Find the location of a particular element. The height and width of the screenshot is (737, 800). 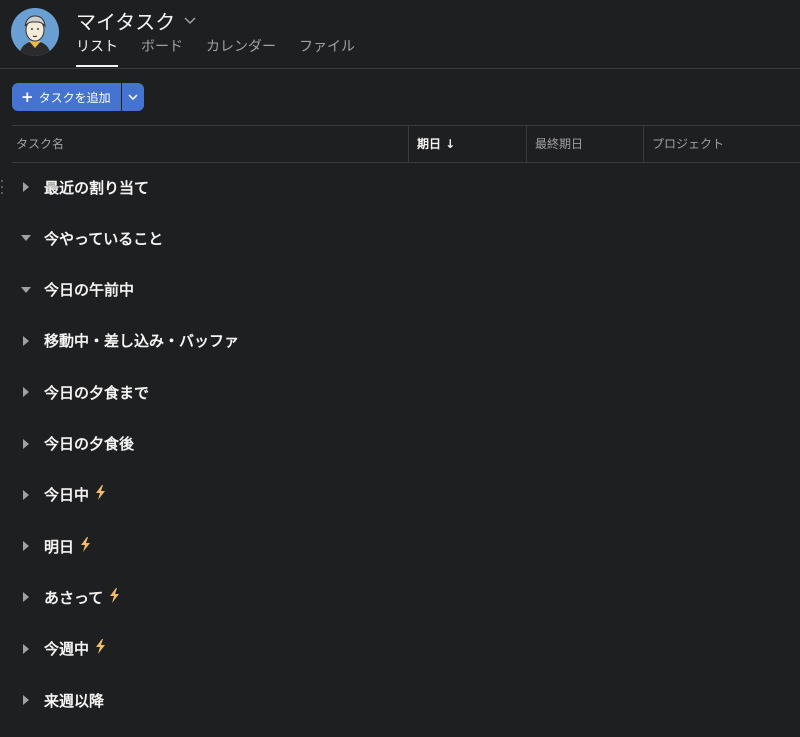

section-title: 今日の夕食まで is located at coordinates (97, 392).